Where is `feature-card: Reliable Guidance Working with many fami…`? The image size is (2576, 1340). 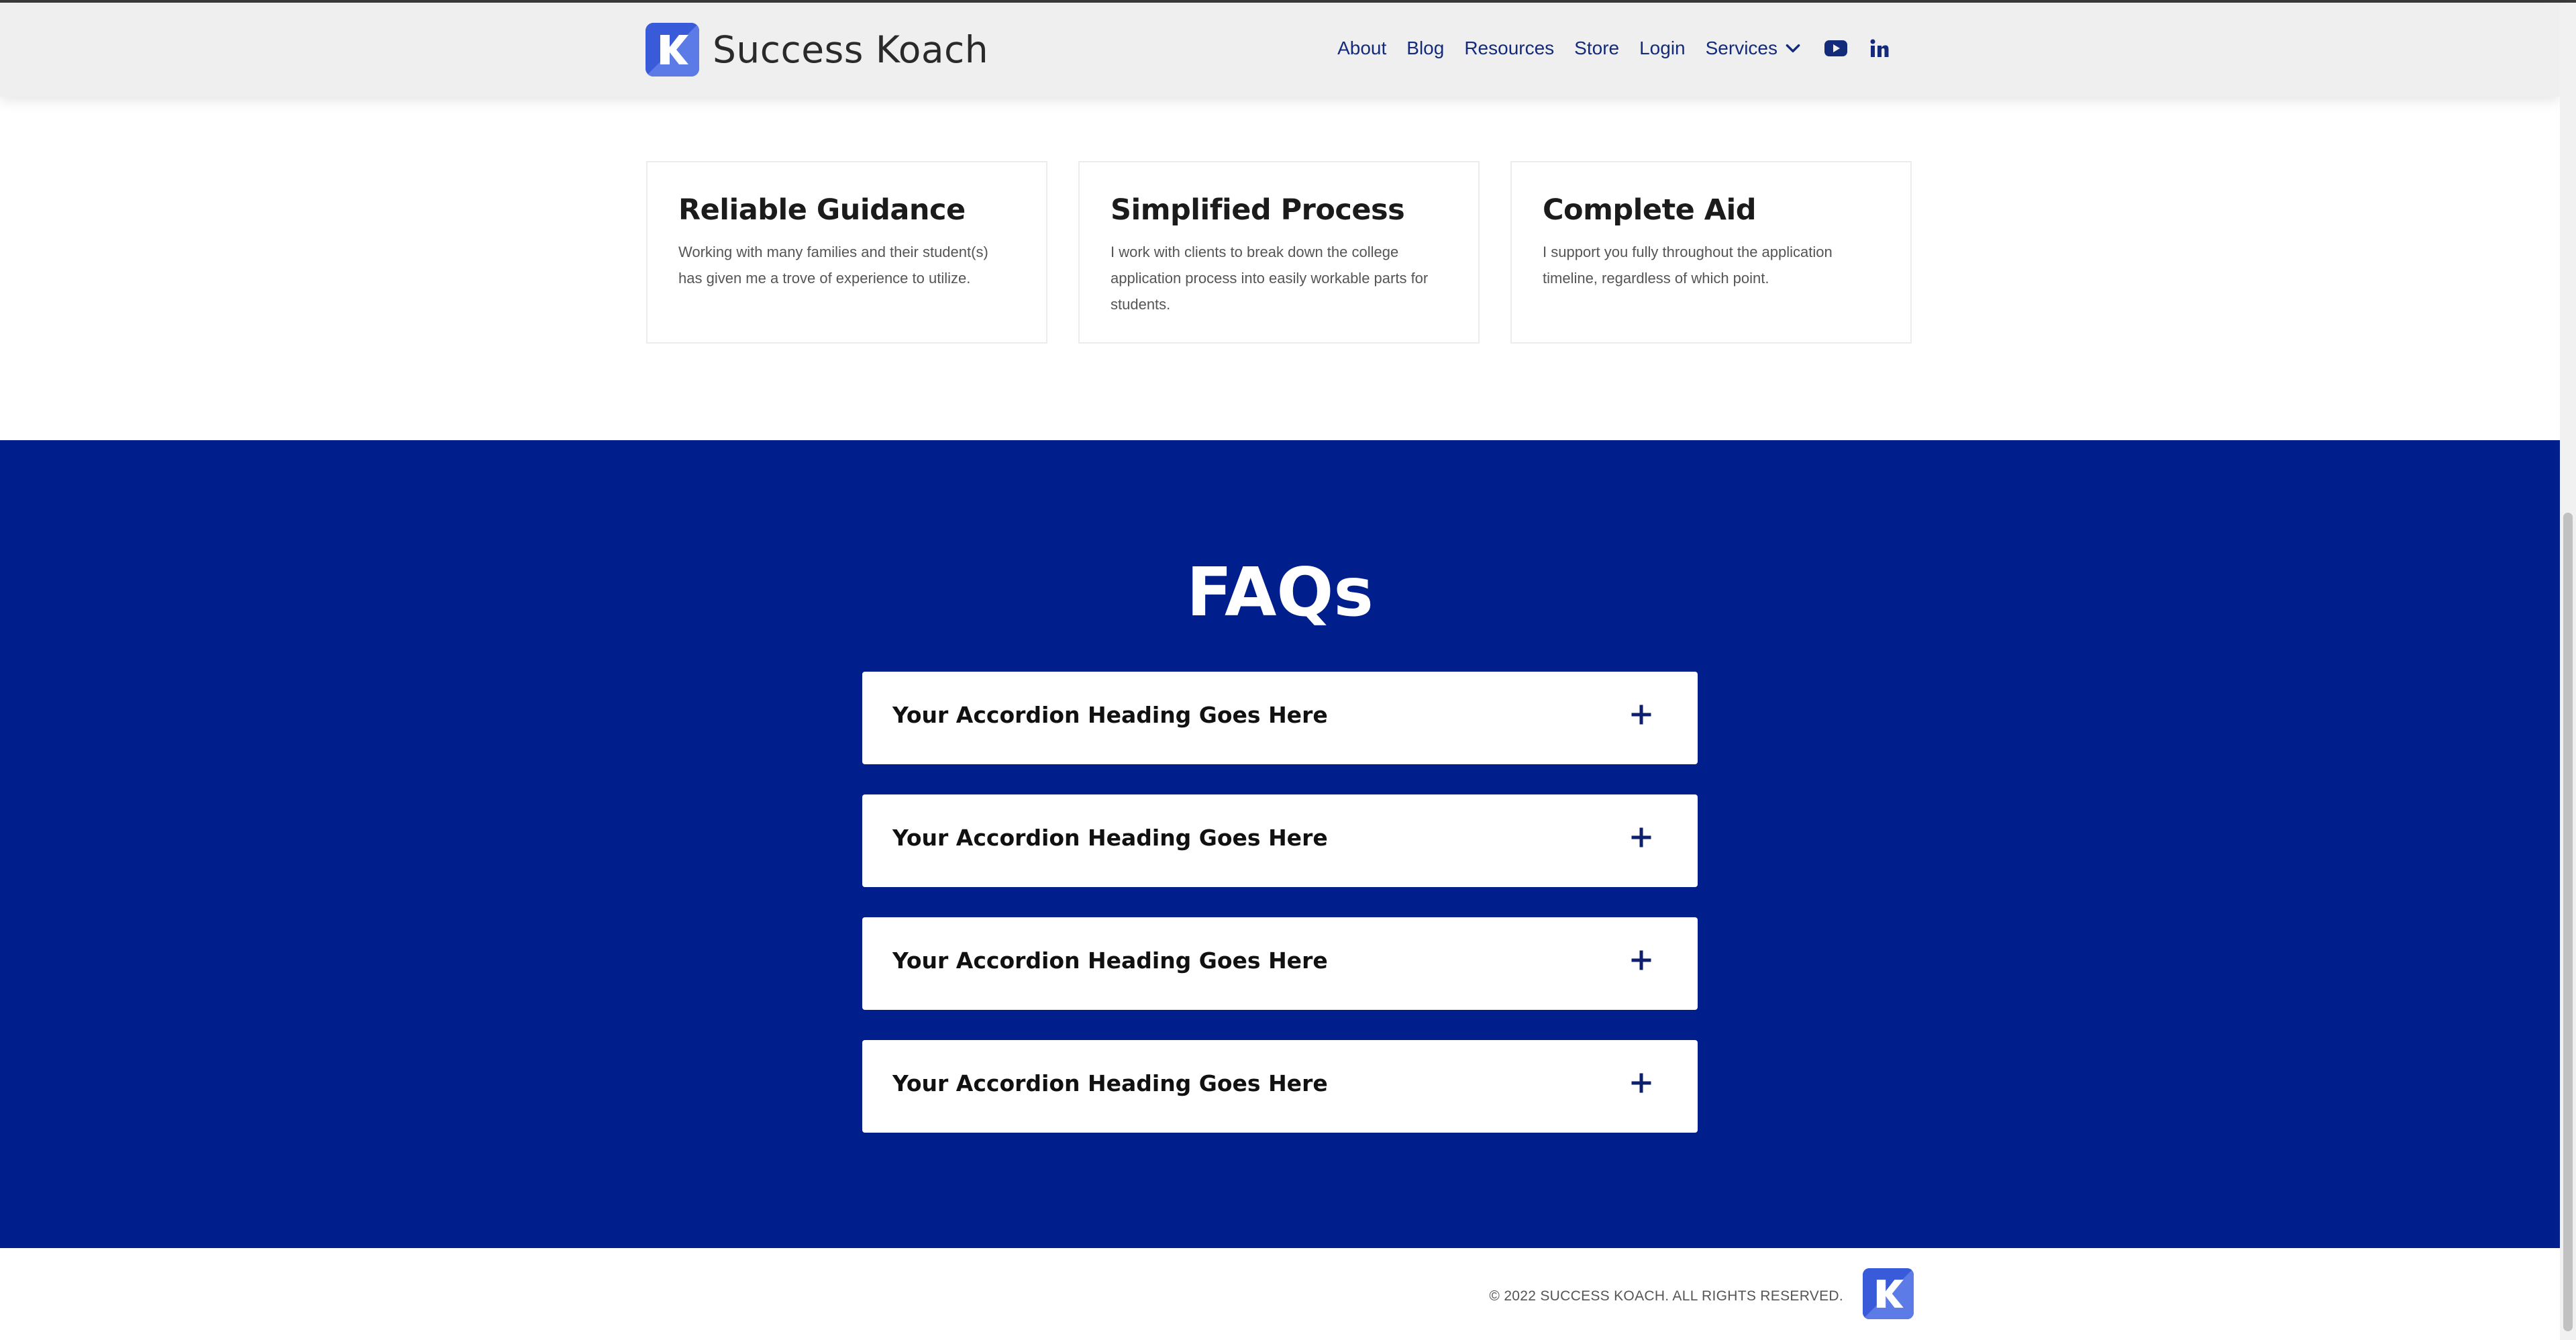
feature-card: Reliable Guidance Working with many fami… is located at coordinates (846, 252).